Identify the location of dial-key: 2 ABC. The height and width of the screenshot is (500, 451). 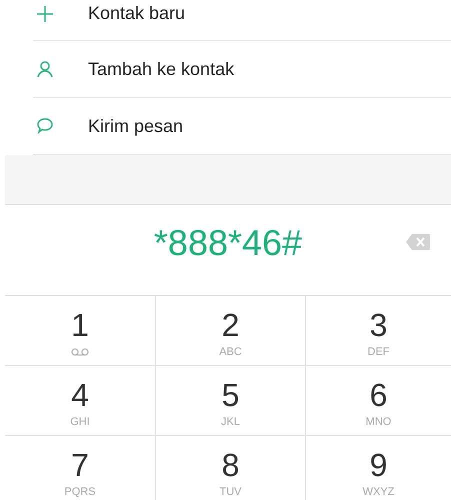
(231, 331).